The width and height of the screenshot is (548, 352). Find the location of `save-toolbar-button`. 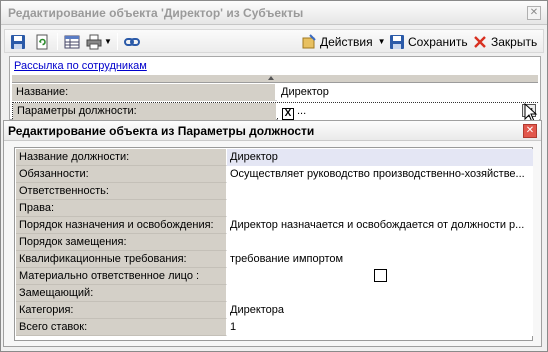

save-toolbar-button is located at coordinates (18, 41).